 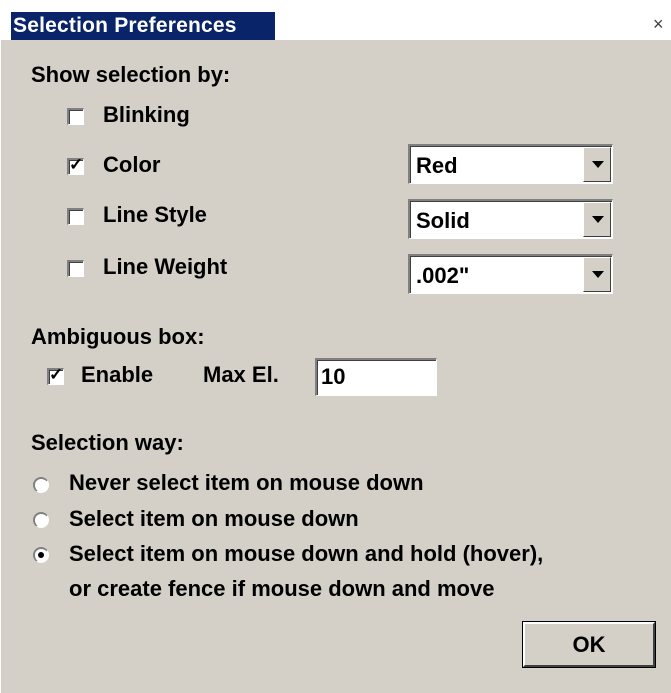 I want to click on select-hold-label-line2: or create fence if mouse down and move, so click(x=282, y=588).